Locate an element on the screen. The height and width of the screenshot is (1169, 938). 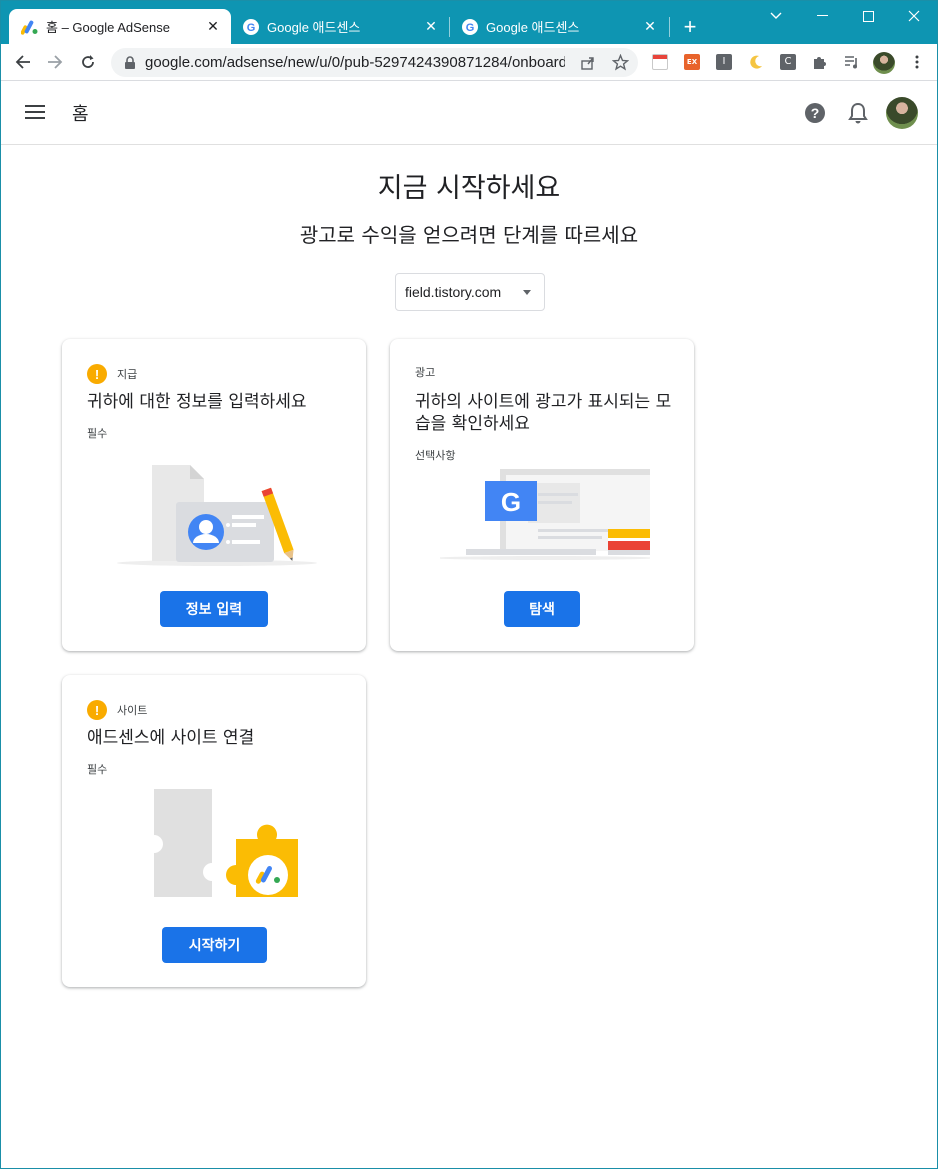
help-circle-icon: ? is located at coordinates (815, 113).